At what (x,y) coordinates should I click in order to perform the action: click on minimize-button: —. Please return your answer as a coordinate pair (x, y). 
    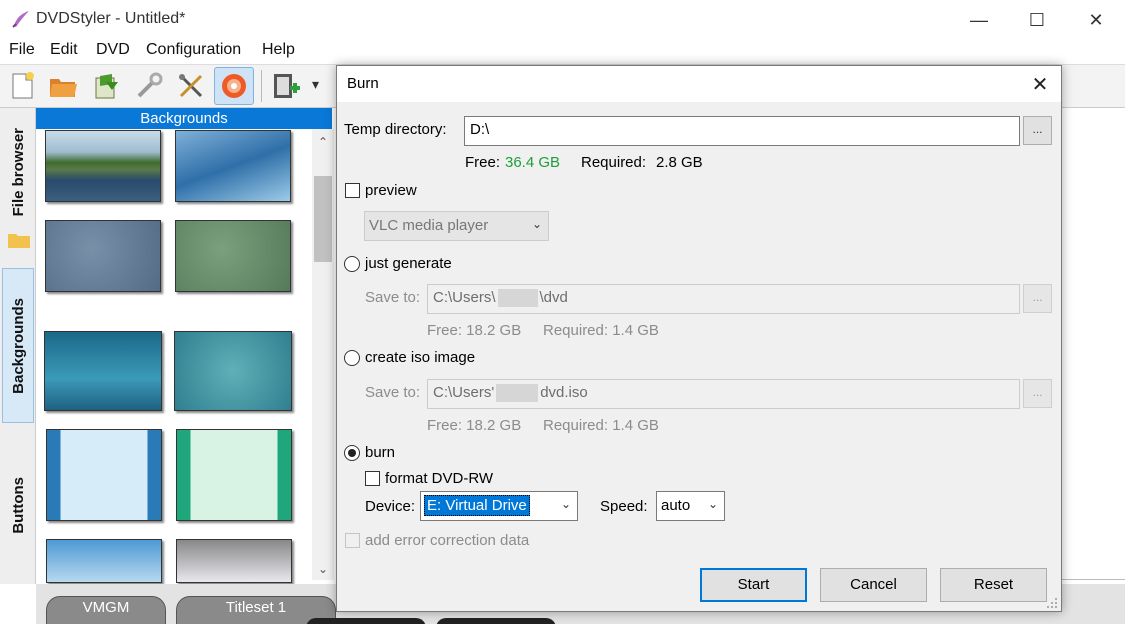
    Looking at the image, I should click on (979, 20).